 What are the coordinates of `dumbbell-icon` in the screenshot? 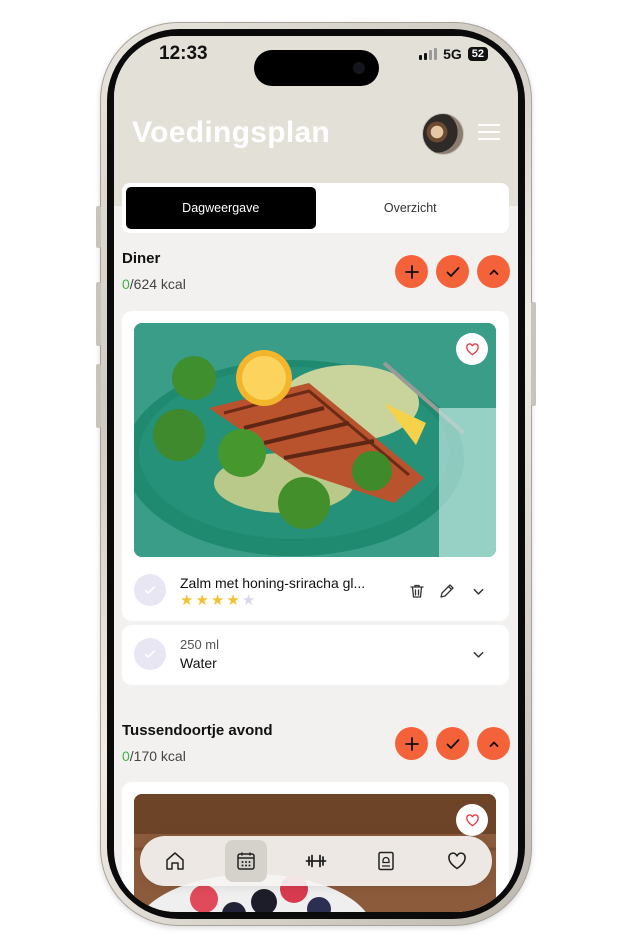 It's located at (316, 861).